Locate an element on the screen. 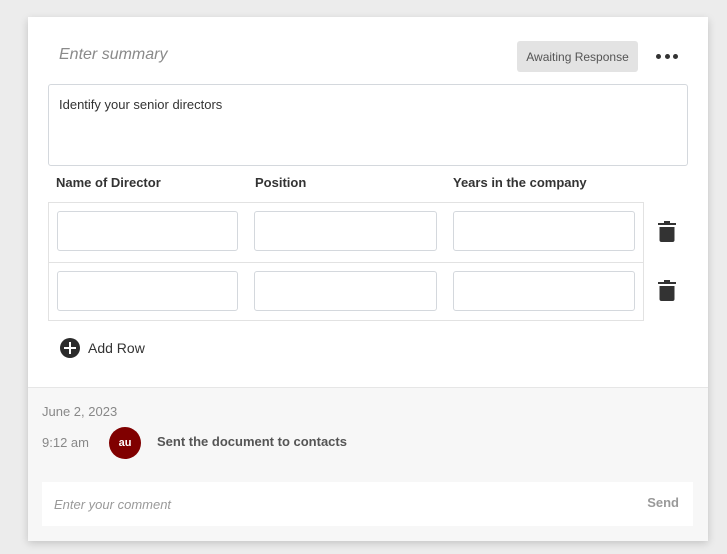 The height and width of the screenshot is (554, 727). avatar: au is located at coordinates (125, 443).